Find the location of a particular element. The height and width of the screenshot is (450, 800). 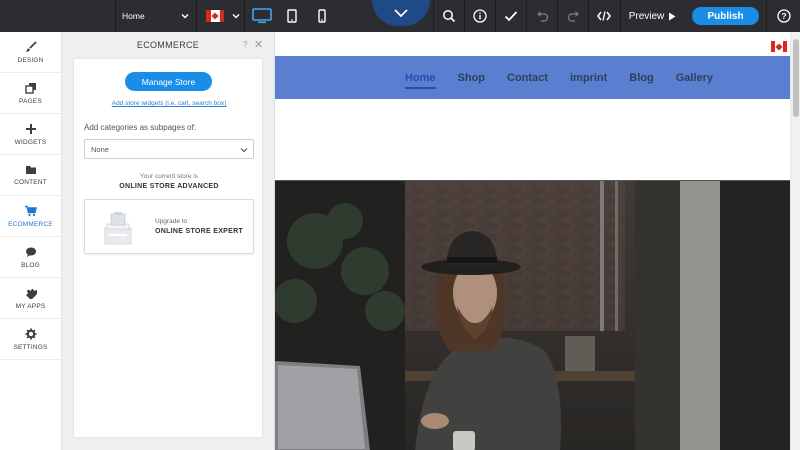

site-nav-blog: Blog is located at coordinates (641, 78).